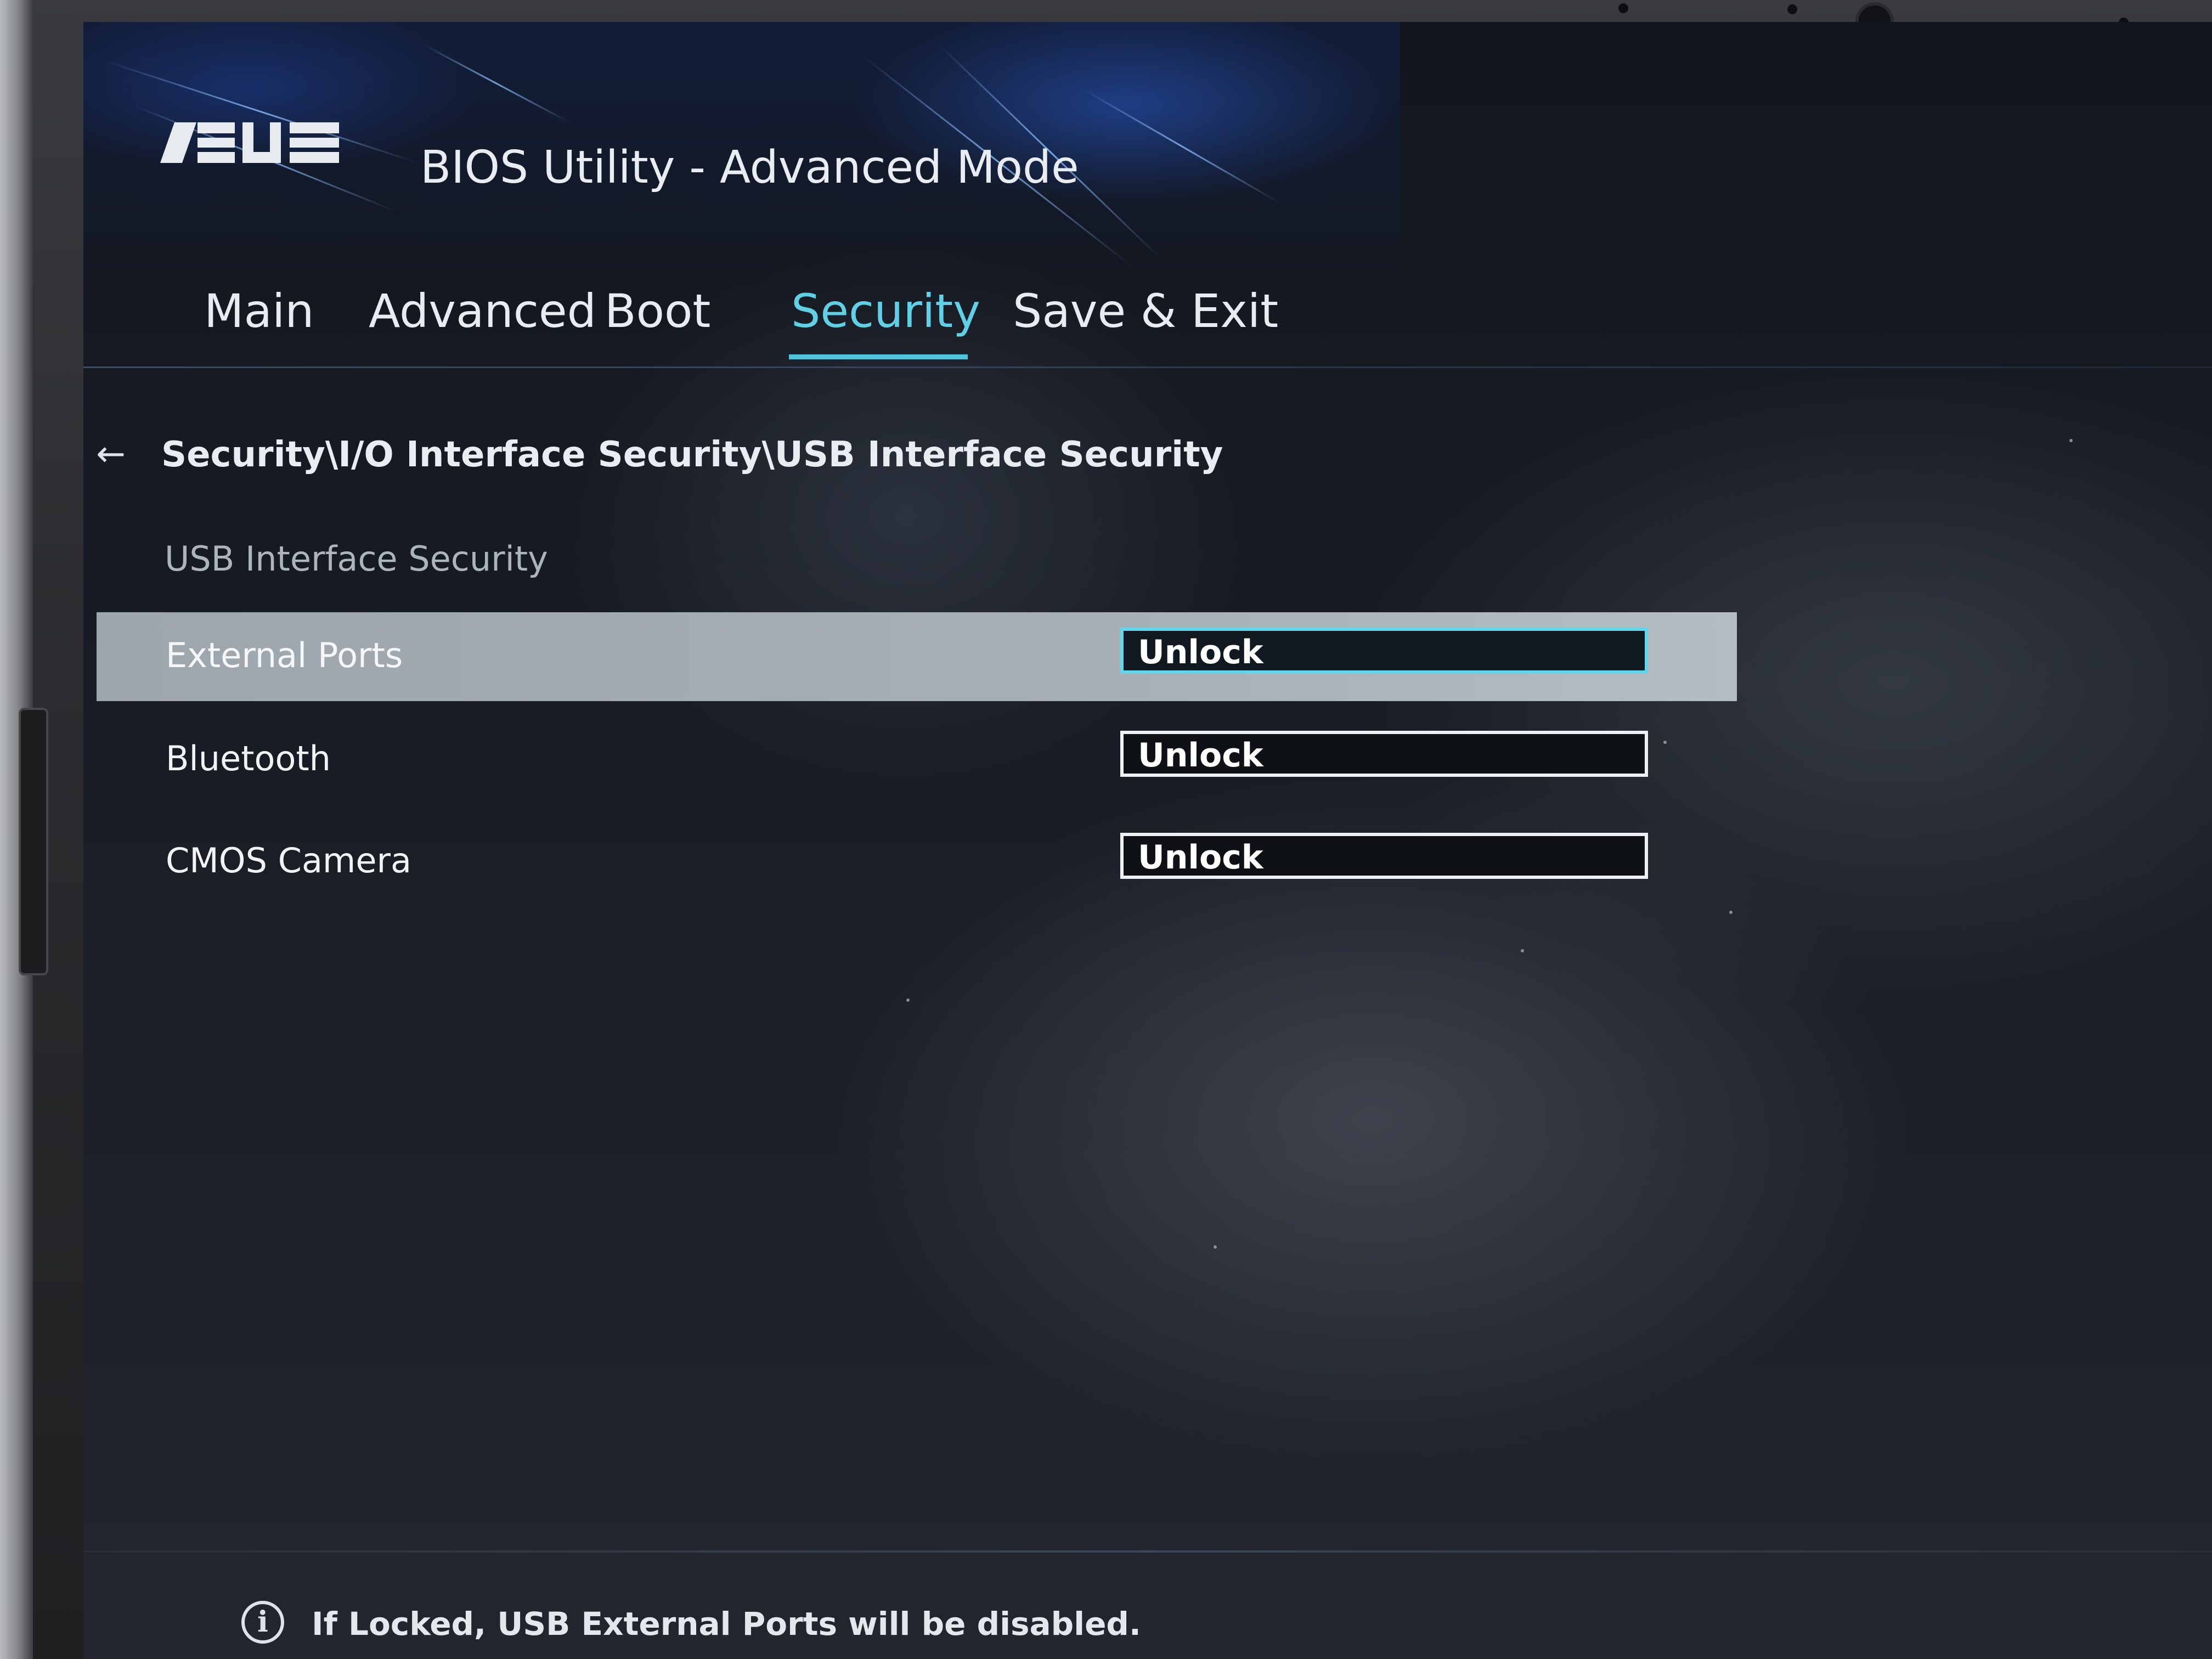 The height and width of the screenshot is (1659, 2212). What do you see at coordinates (288, 861) in the screenshot?
I see `setting-label: CMOS Camera` at bounding box center [288, 861].